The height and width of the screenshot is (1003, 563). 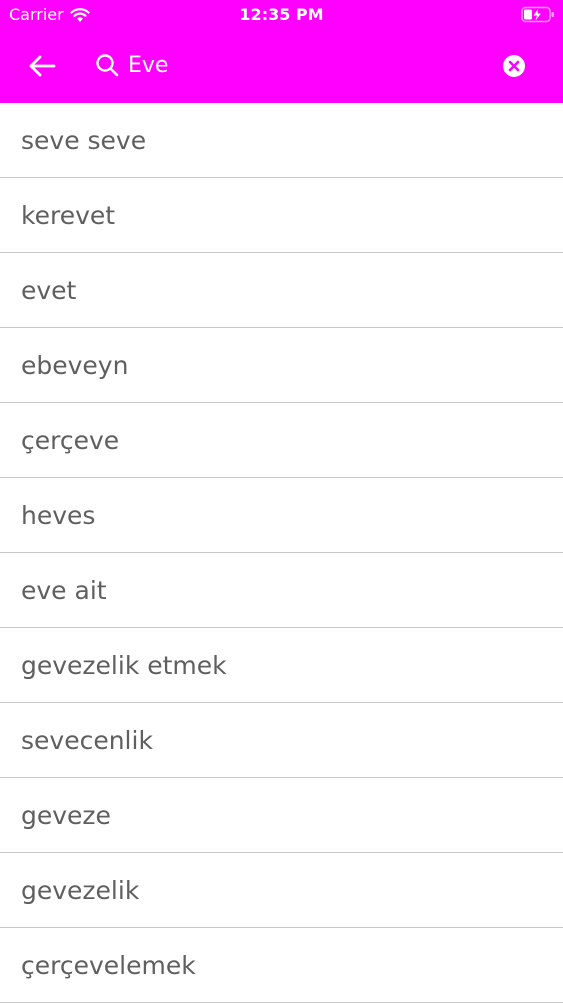 I want to click on status-time: 12:35 PM, so click(x=281, y=14).